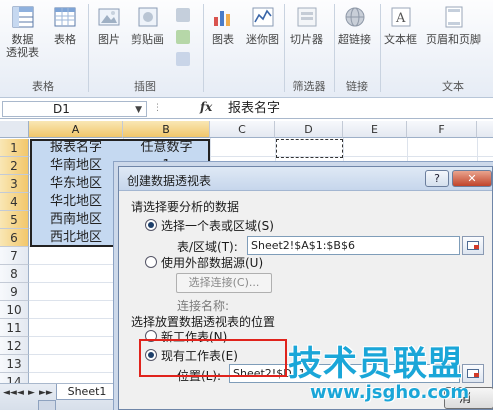  Describe the element at coordinates (14, 166) in the screenshot. I see `row-header: 2` at that location.